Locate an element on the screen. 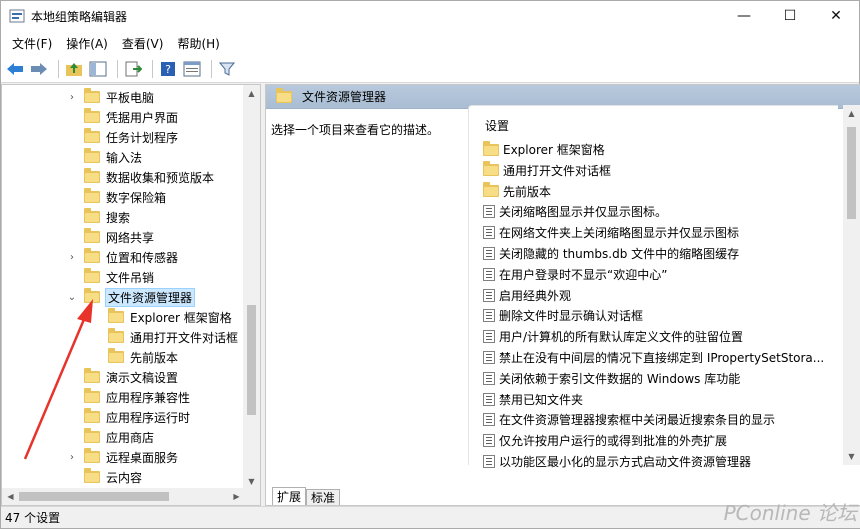  list-item-setting: 在文件资源管理器搜索框中关闭最近搜索条目的显示 is located at coordinates (629, 419).